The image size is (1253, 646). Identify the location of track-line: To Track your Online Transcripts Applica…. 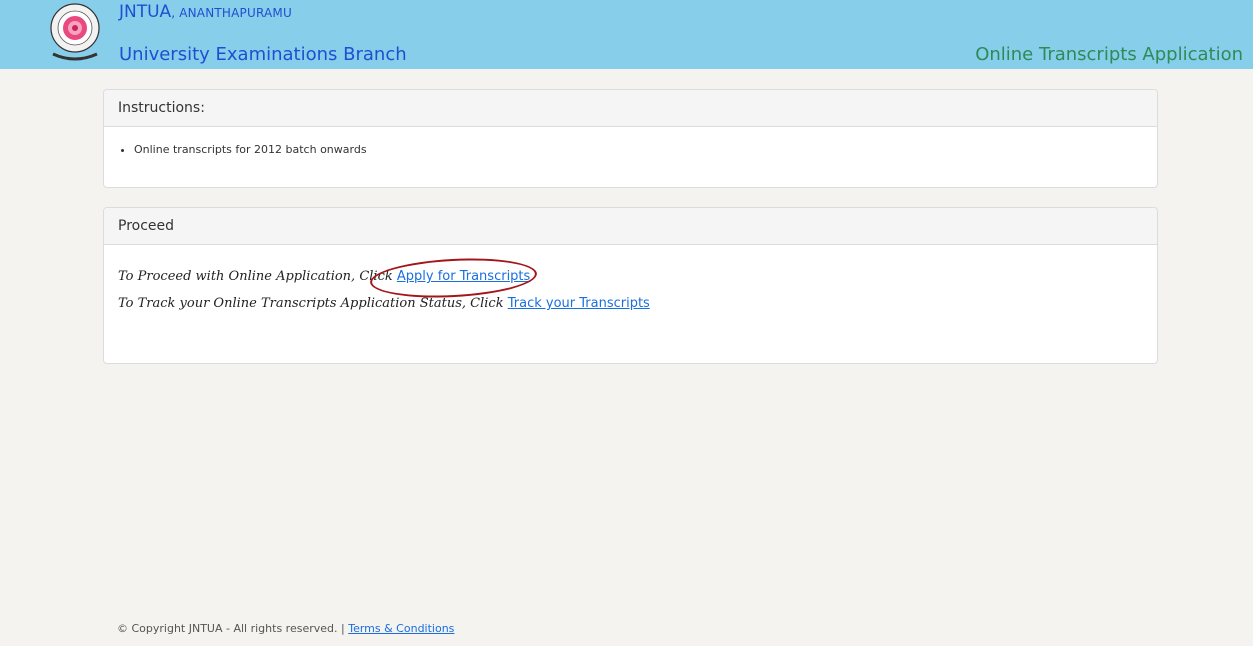
(637, 303).